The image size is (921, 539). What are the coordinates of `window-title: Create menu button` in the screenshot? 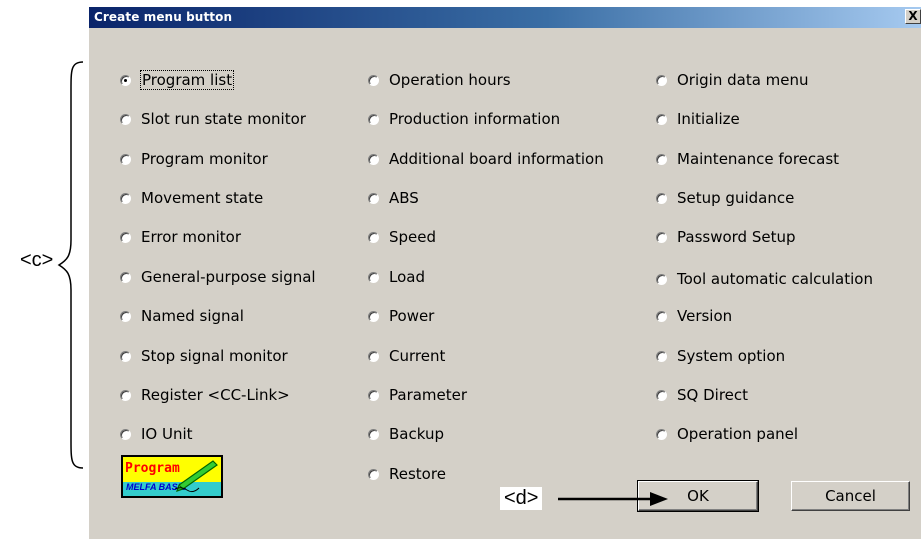 It's located at (163, 17).